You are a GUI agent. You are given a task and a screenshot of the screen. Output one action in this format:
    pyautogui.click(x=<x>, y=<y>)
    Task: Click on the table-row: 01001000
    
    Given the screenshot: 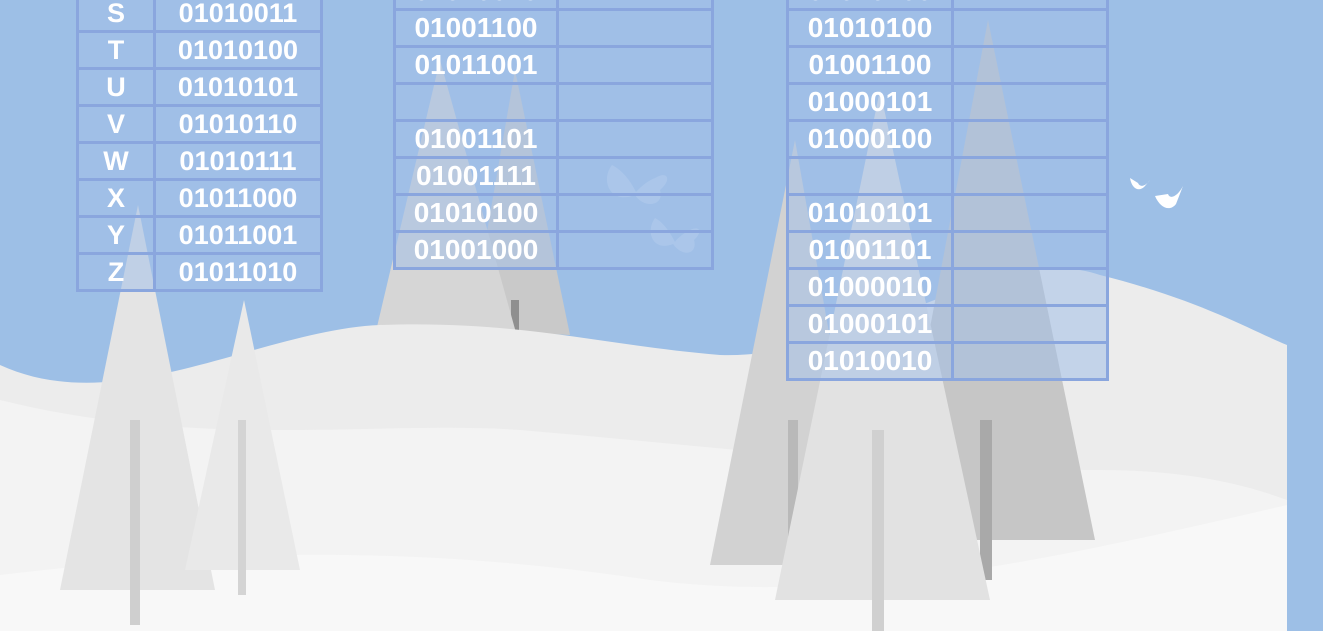 What is the action you would take?
    pyautogui.click(x=553, y=250)
    